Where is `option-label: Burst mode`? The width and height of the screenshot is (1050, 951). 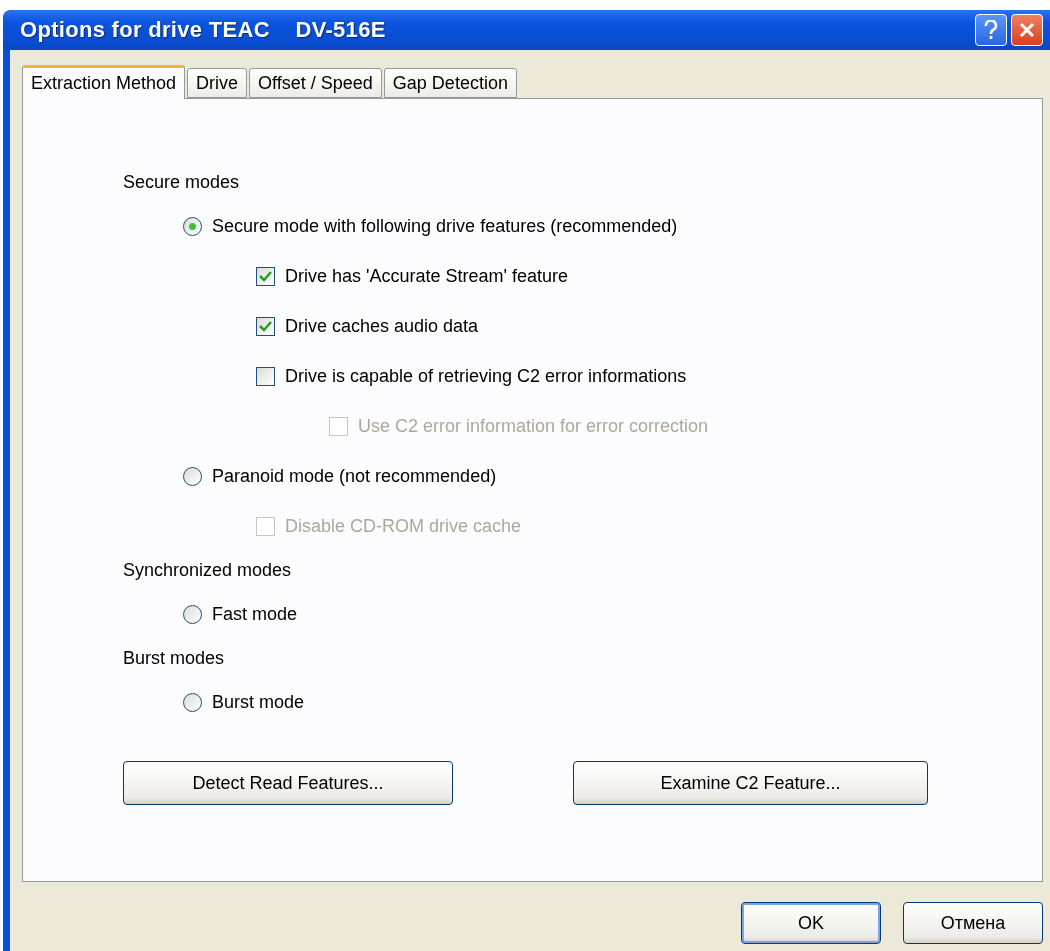 option-label: Burst mode is located at coordinates (258, 702).